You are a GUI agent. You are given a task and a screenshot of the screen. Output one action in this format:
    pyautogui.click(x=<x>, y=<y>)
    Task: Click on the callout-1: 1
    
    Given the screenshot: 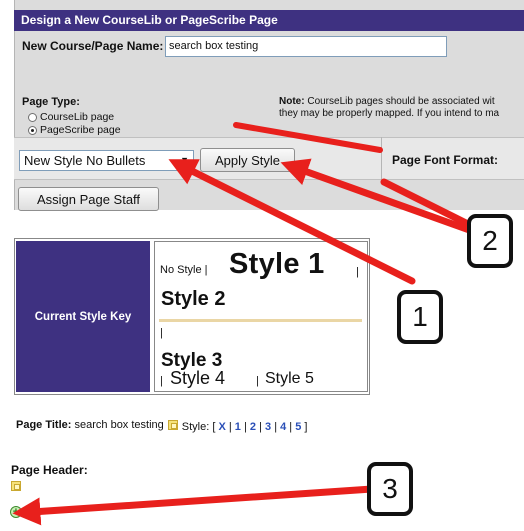 What is the action you would take?
    pyautogui.click(x=420, y=317)
    